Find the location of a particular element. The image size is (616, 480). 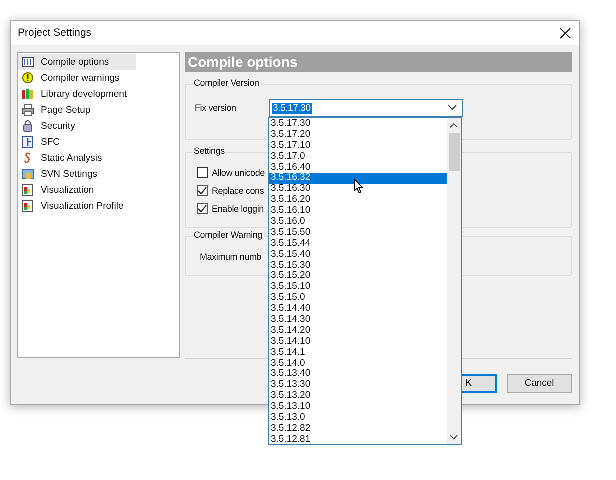

dropdown-option: 3.5.17.20 is located at coordinates (358, 135).